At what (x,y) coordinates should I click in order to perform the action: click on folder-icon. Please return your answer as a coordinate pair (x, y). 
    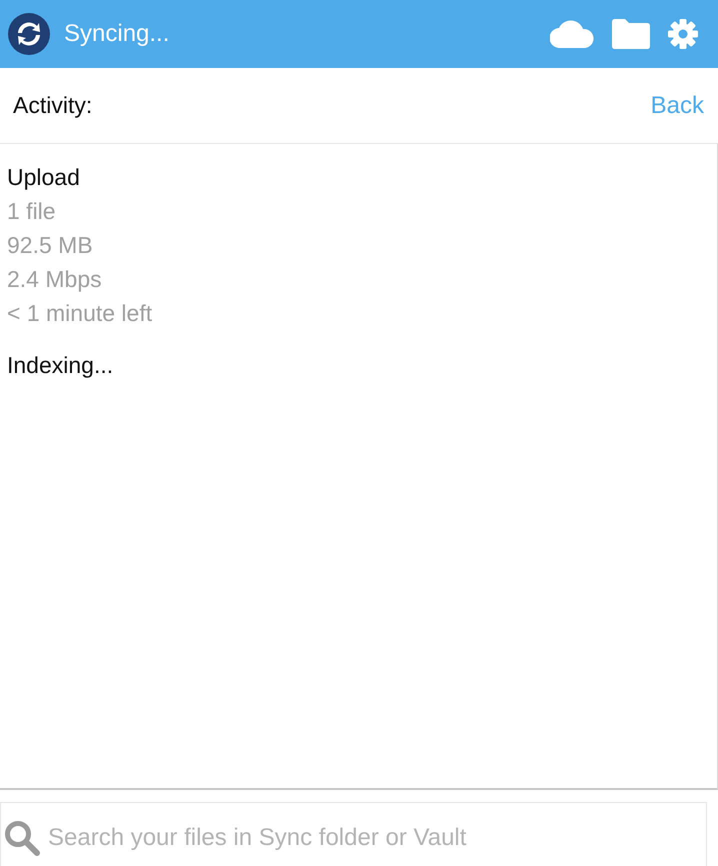
    Looking at the image, I should click on (631, 34).